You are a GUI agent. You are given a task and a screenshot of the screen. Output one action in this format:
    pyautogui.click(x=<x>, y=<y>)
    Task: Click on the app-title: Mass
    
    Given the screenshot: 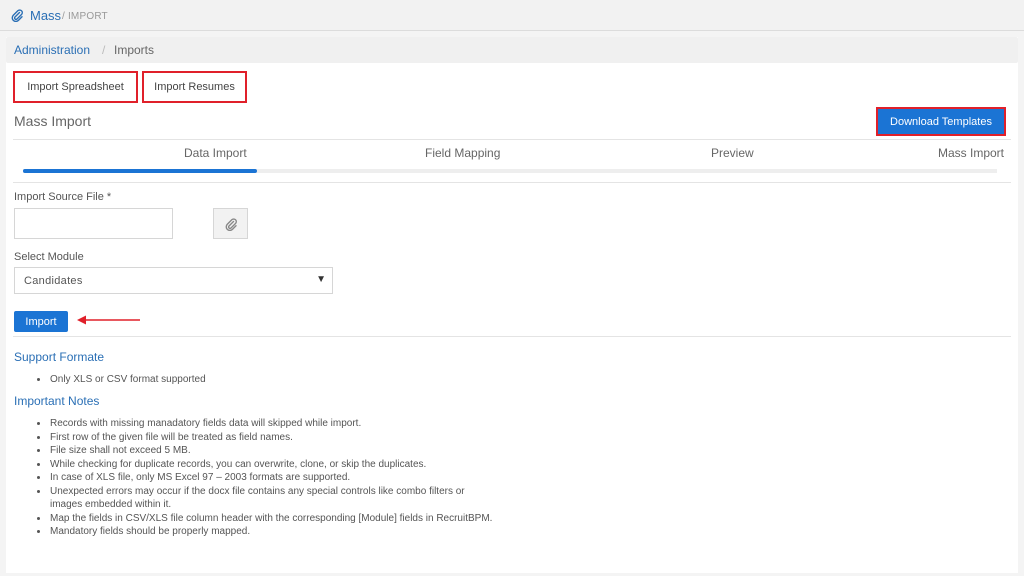 What is the action you would take?
    pyautogui.click(x=45, y=15)
    